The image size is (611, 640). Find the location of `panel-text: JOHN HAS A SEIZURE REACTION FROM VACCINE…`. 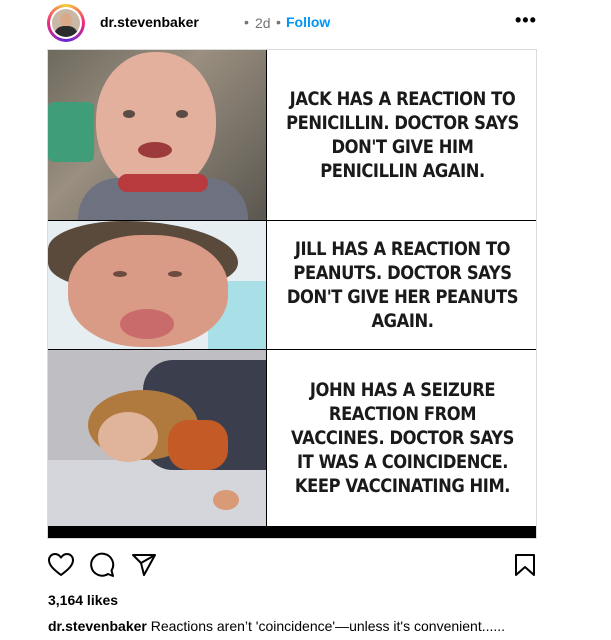

panel-text: JOHN HAS A SEIZURE REACTION FROM VACCINE… is located at coordinates (402, 438).